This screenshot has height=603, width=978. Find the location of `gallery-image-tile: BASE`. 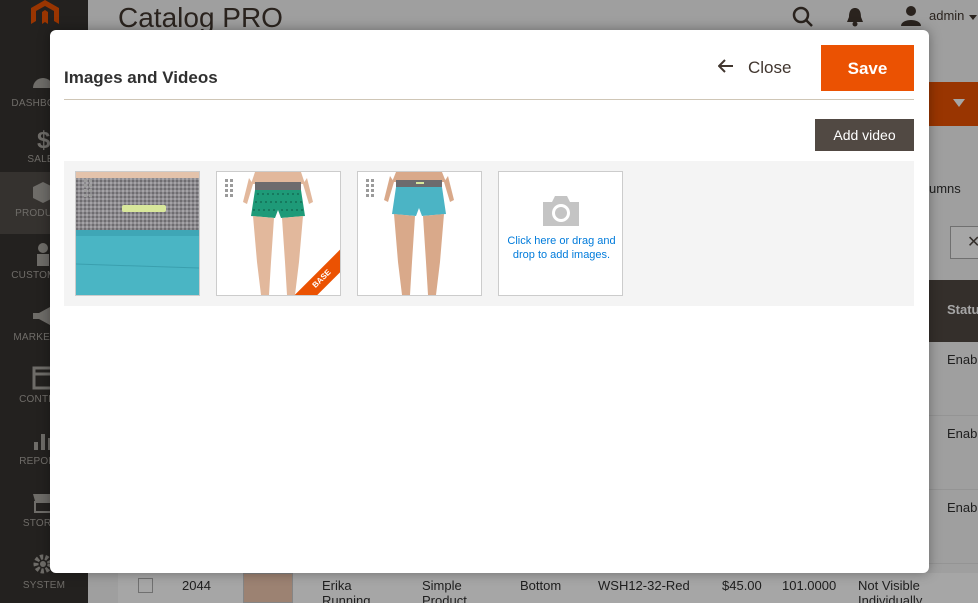

gallery-image-tile: BASE is located at coordinates (278, 233).